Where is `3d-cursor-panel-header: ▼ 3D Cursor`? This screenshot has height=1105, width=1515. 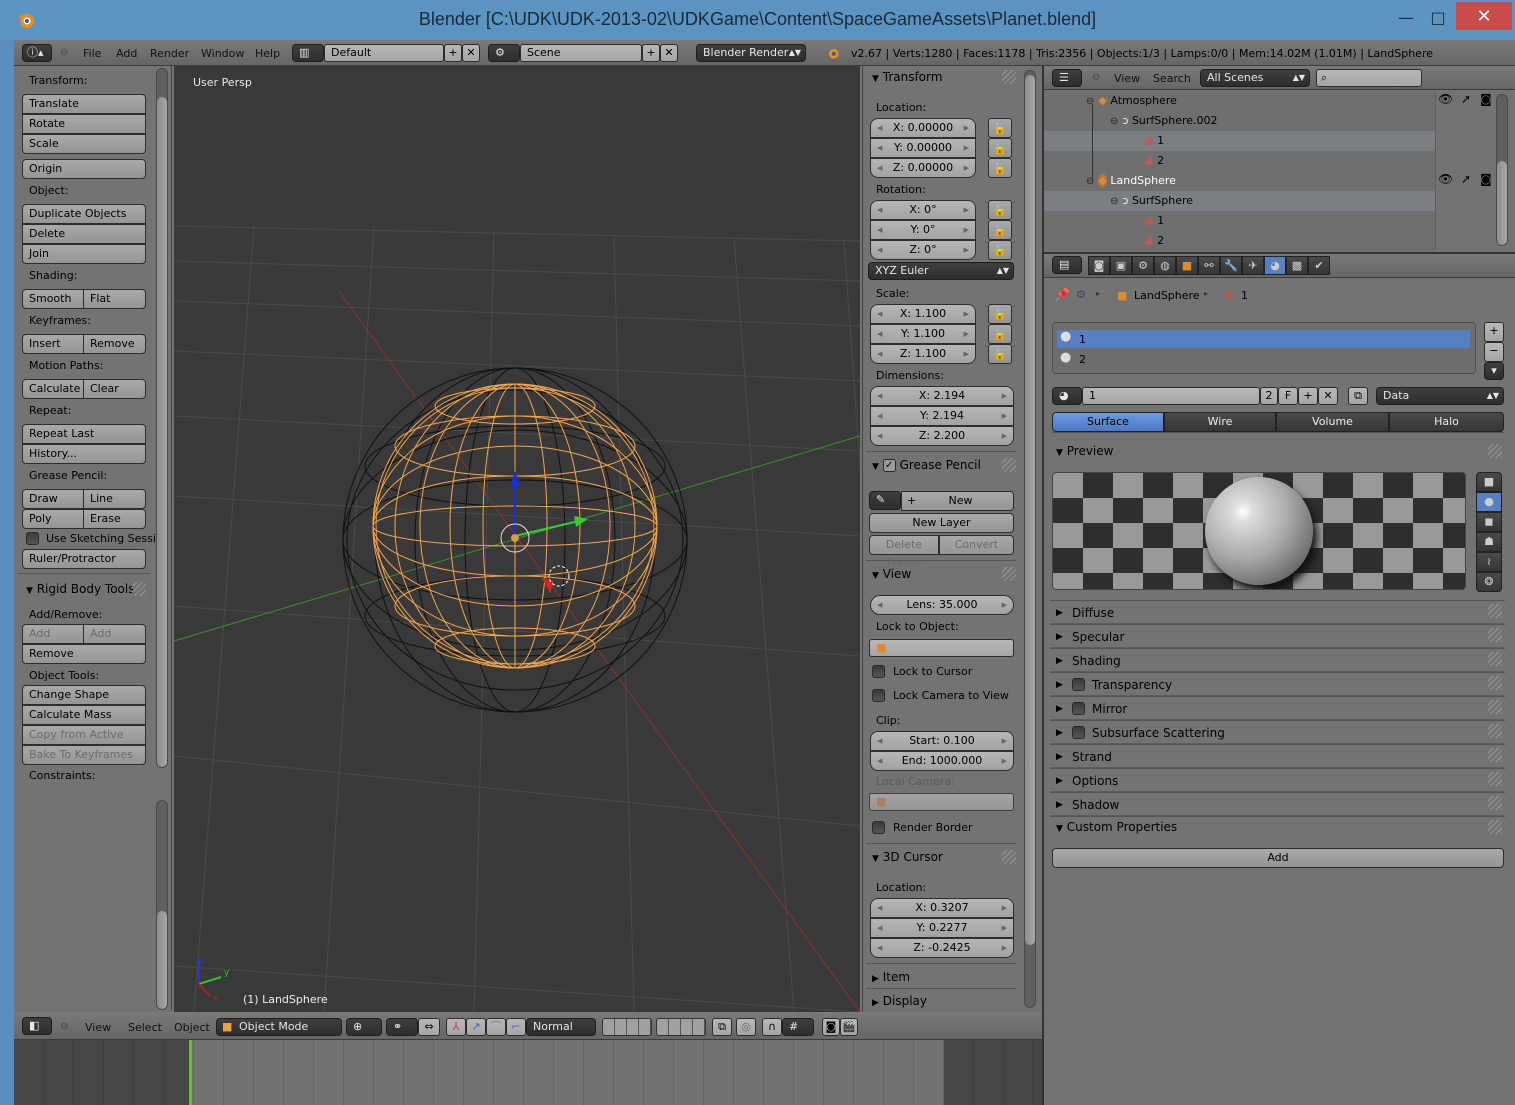 3d-cursor-panel-header: ▼ 3D Cursor is located at coordinates (907, 857).